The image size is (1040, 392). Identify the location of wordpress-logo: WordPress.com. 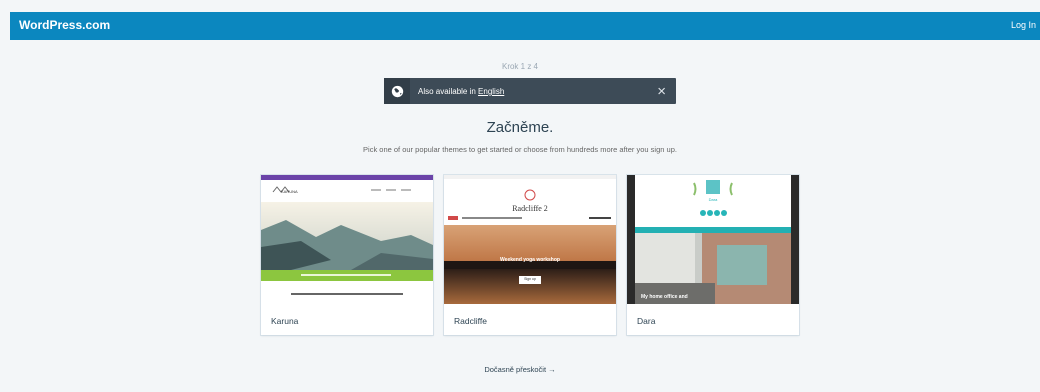
(64, 25).